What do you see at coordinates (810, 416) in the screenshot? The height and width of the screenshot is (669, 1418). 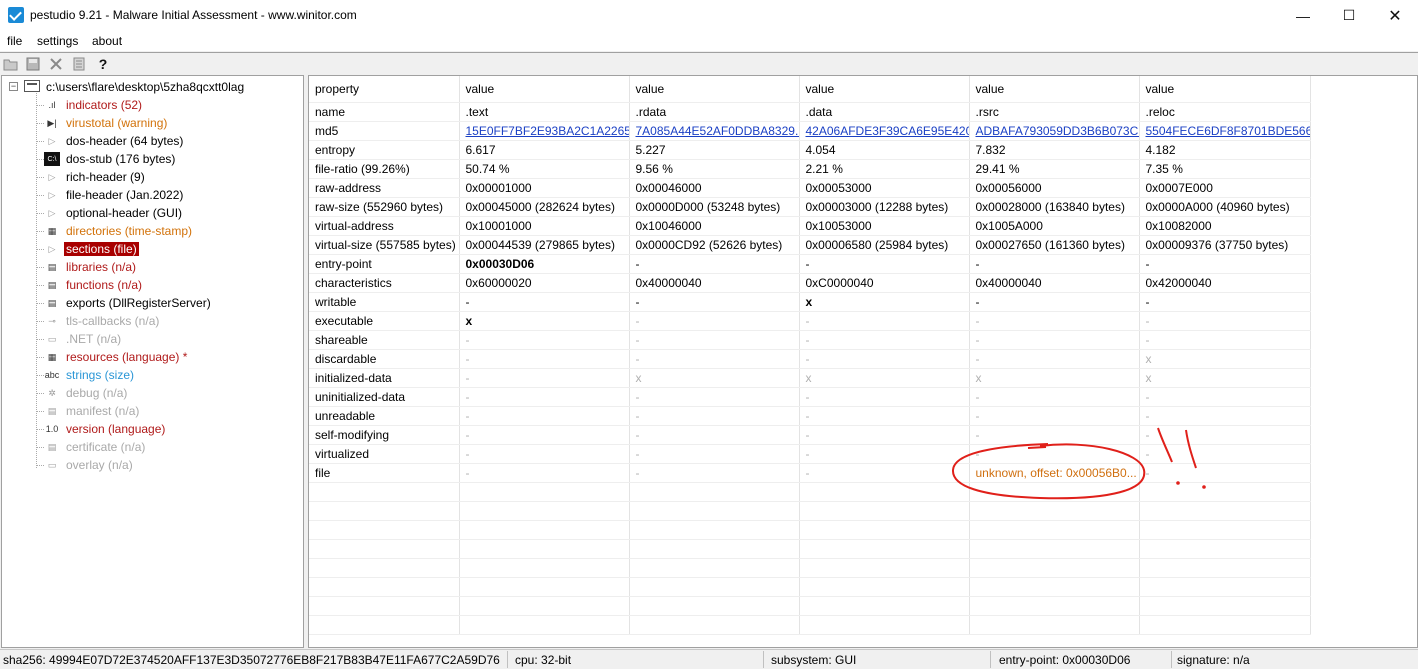 I see `table-row: unreadable - - - - -` at bounding box center [810, 416].